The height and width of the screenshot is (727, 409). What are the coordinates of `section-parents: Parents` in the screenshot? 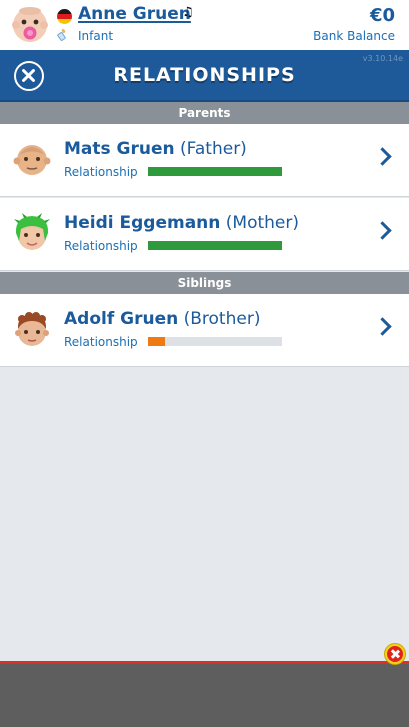 It's located at (204, 113).